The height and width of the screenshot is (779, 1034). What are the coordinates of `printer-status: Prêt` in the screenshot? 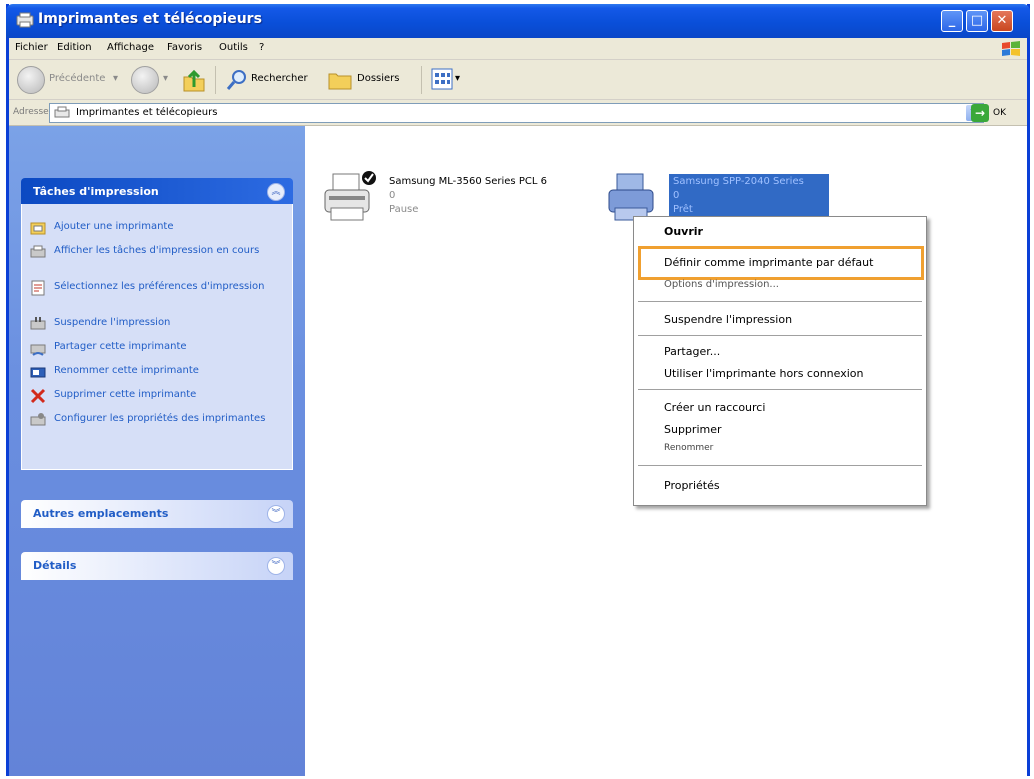 It's located at (683, 209).